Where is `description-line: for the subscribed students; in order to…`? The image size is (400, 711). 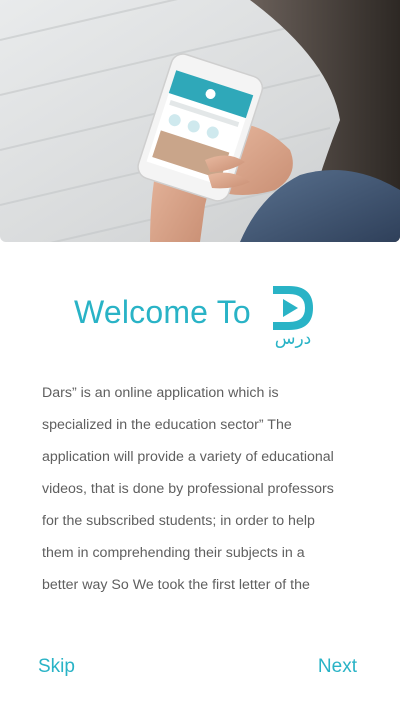 description-line: for the subscribed students; in order to… is located at coordinates (178, 521).